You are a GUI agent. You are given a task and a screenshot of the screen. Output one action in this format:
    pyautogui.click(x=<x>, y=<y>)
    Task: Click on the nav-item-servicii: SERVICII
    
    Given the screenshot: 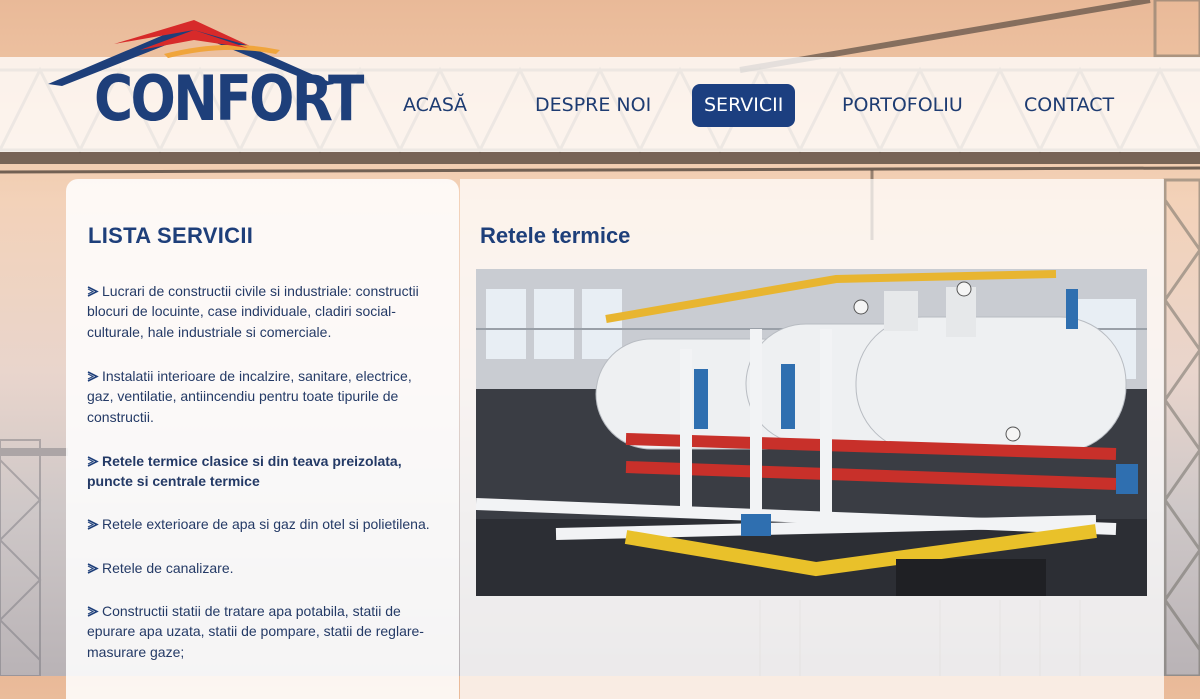 What is the action you would take?
    pyautogui.click(x=744, y=105)
    